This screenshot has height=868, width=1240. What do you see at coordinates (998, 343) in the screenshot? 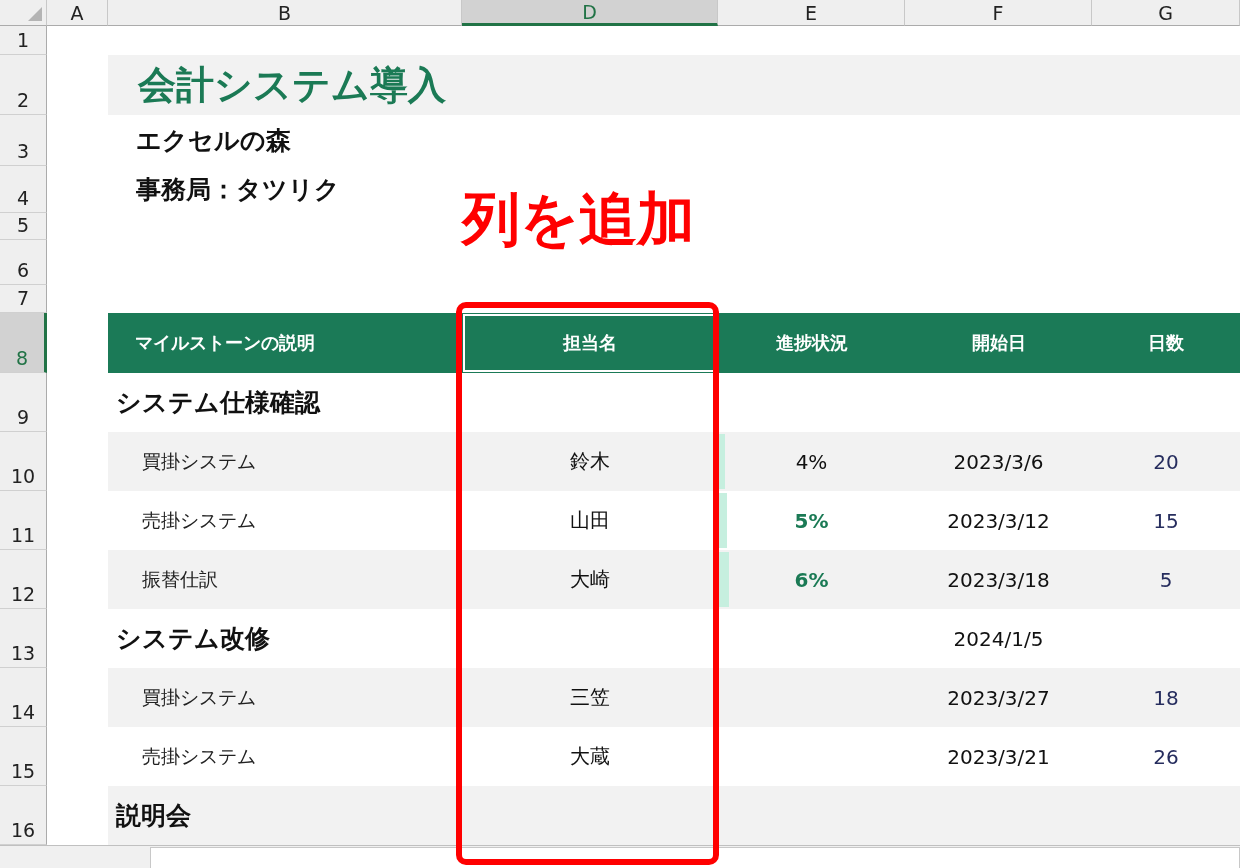
I see `column-heading: 開始日` at bounding box center [998, 343].